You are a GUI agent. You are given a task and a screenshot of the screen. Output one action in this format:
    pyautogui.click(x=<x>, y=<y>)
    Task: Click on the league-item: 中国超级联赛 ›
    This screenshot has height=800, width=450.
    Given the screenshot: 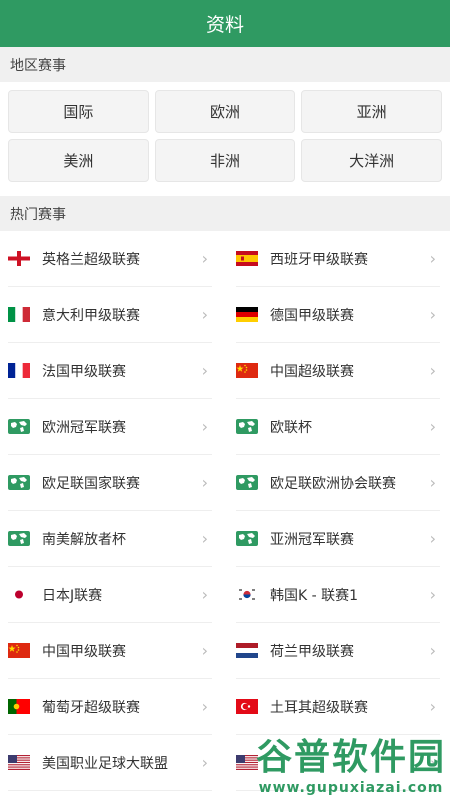 What is the action you would take?
    pyautogui.click(x=338, y=371)
    